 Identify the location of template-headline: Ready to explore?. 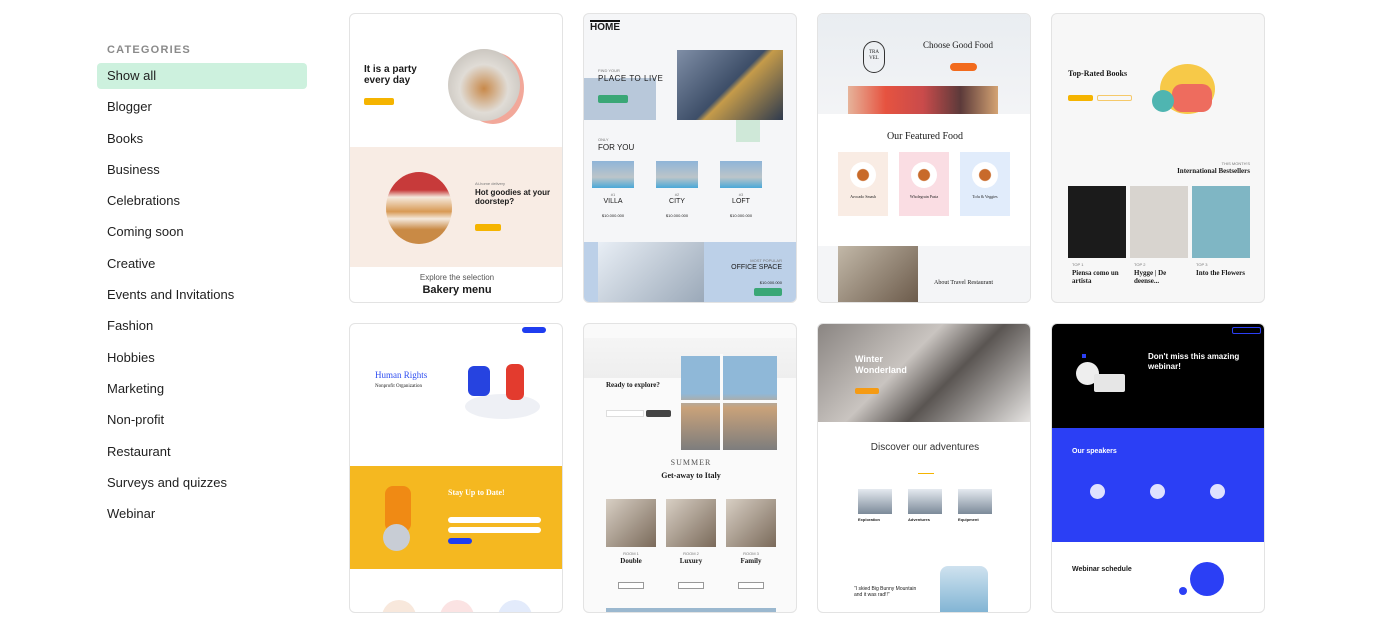
(633, 385).